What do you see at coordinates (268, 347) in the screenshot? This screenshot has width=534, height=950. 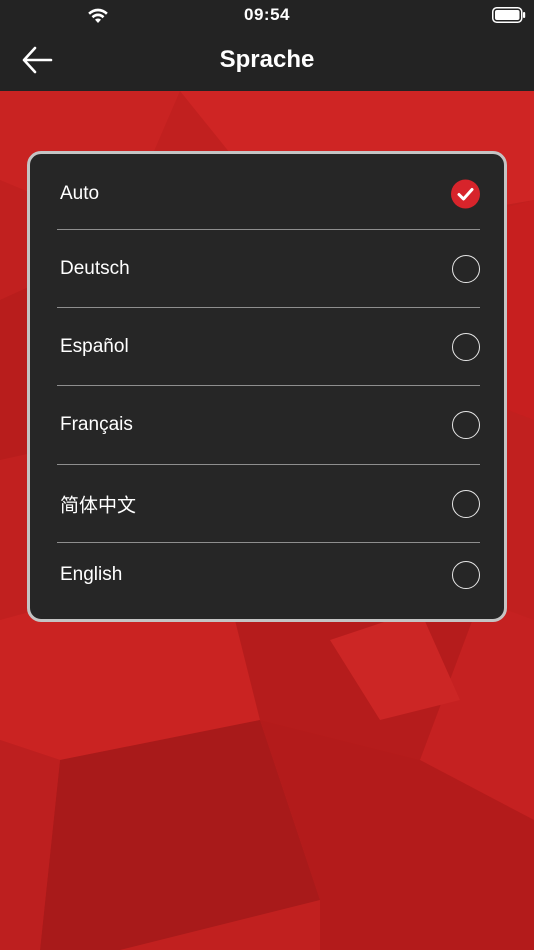 I see `language-option-espanol: Español` at bounding box center [268, 347].